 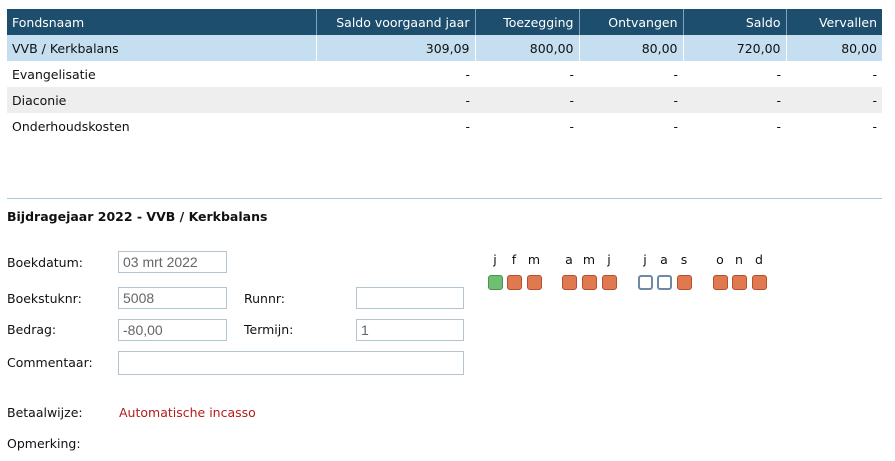 I want to click on month-status-nov, so click(x=739, y=282).